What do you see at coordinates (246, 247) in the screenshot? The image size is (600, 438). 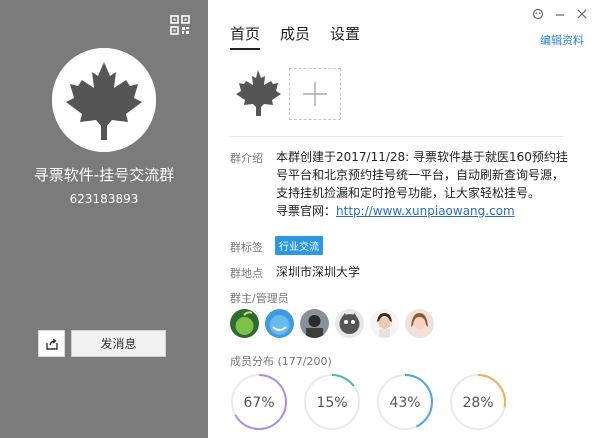 I see `tag-label: 群标签` at bounding box center [246, 247].